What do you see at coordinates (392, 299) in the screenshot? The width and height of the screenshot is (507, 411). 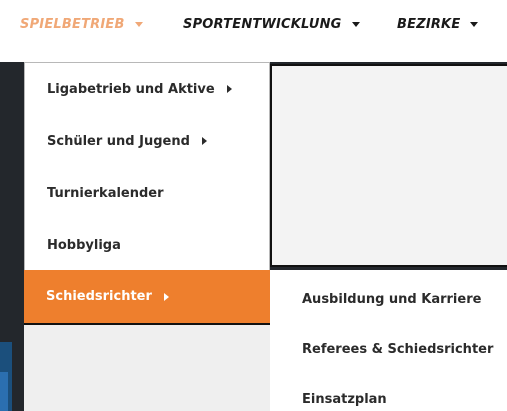 I see `submenu-item-label: Ausbildung und Karriere` at bounding box center [392, 299].